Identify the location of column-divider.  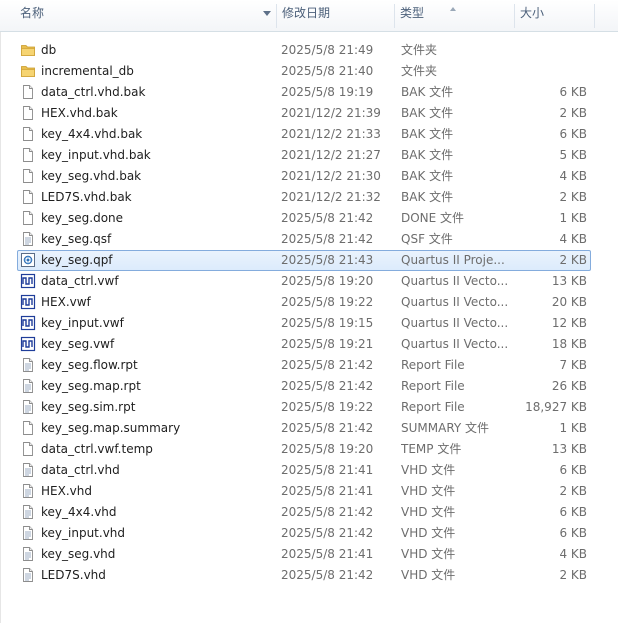
(594, 16).